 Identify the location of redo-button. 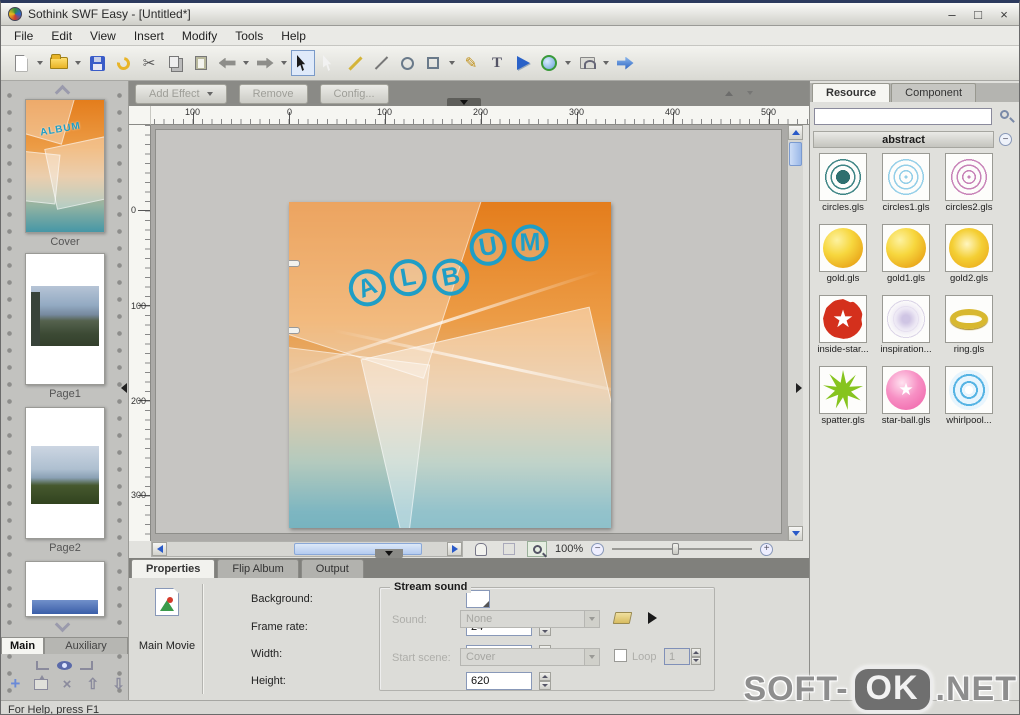
(265, 63).